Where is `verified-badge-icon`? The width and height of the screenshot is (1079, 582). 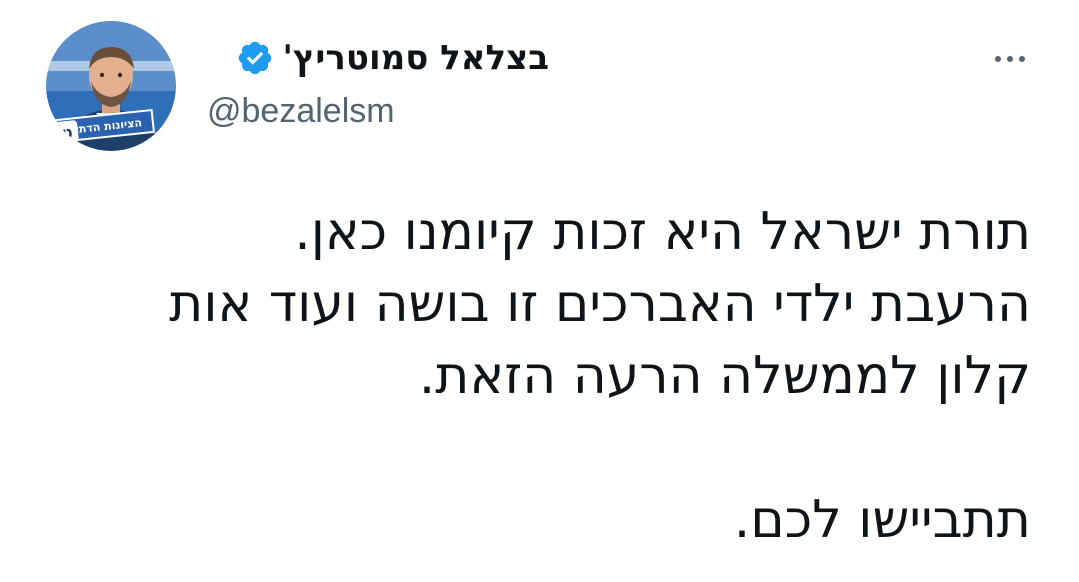 verified-badge-icon is located at coordinates (255, 58).